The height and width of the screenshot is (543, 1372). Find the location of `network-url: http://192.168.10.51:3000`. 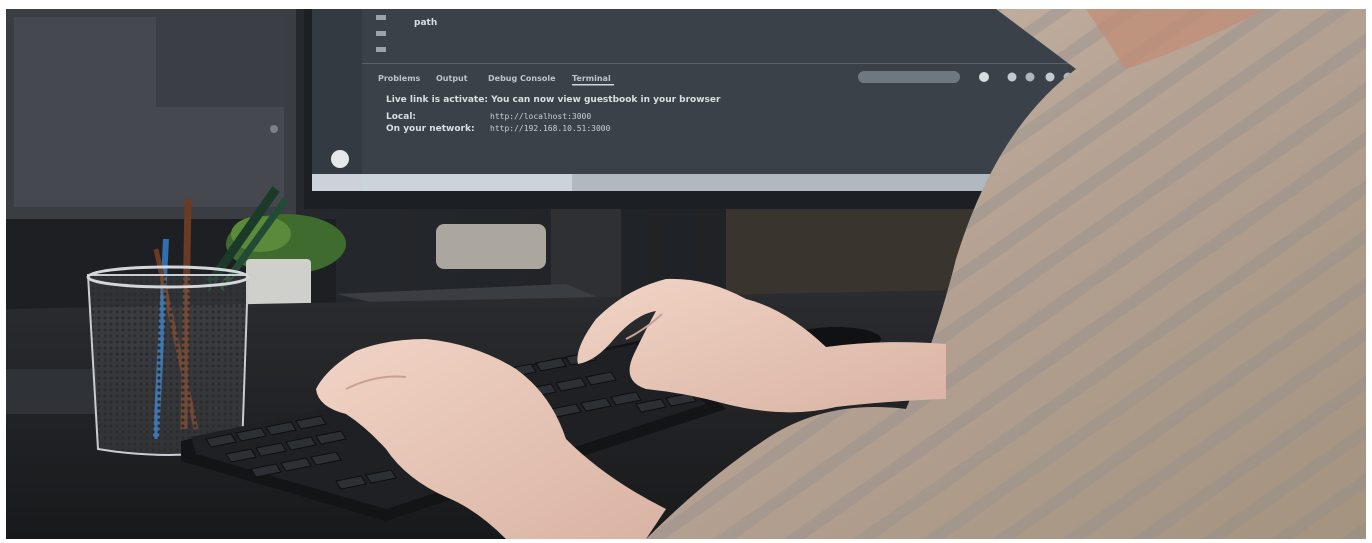

network-url: http://192.168.10.51:3000 is located at coordinates (550, 128).